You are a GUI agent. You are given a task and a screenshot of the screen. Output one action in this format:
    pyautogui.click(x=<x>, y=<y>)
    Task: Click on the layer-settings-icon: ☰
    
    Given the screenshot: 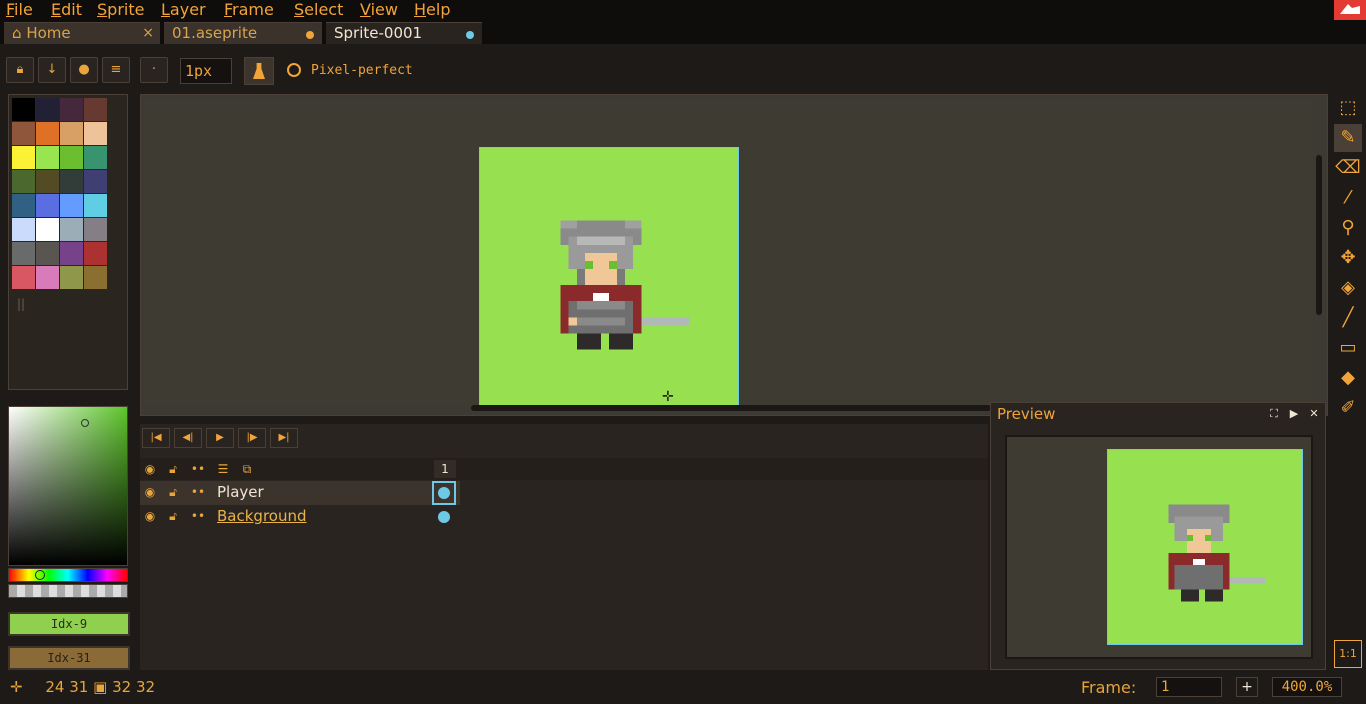 What is the action you would take?
    pyautogui.click(x=223, y=469)
    